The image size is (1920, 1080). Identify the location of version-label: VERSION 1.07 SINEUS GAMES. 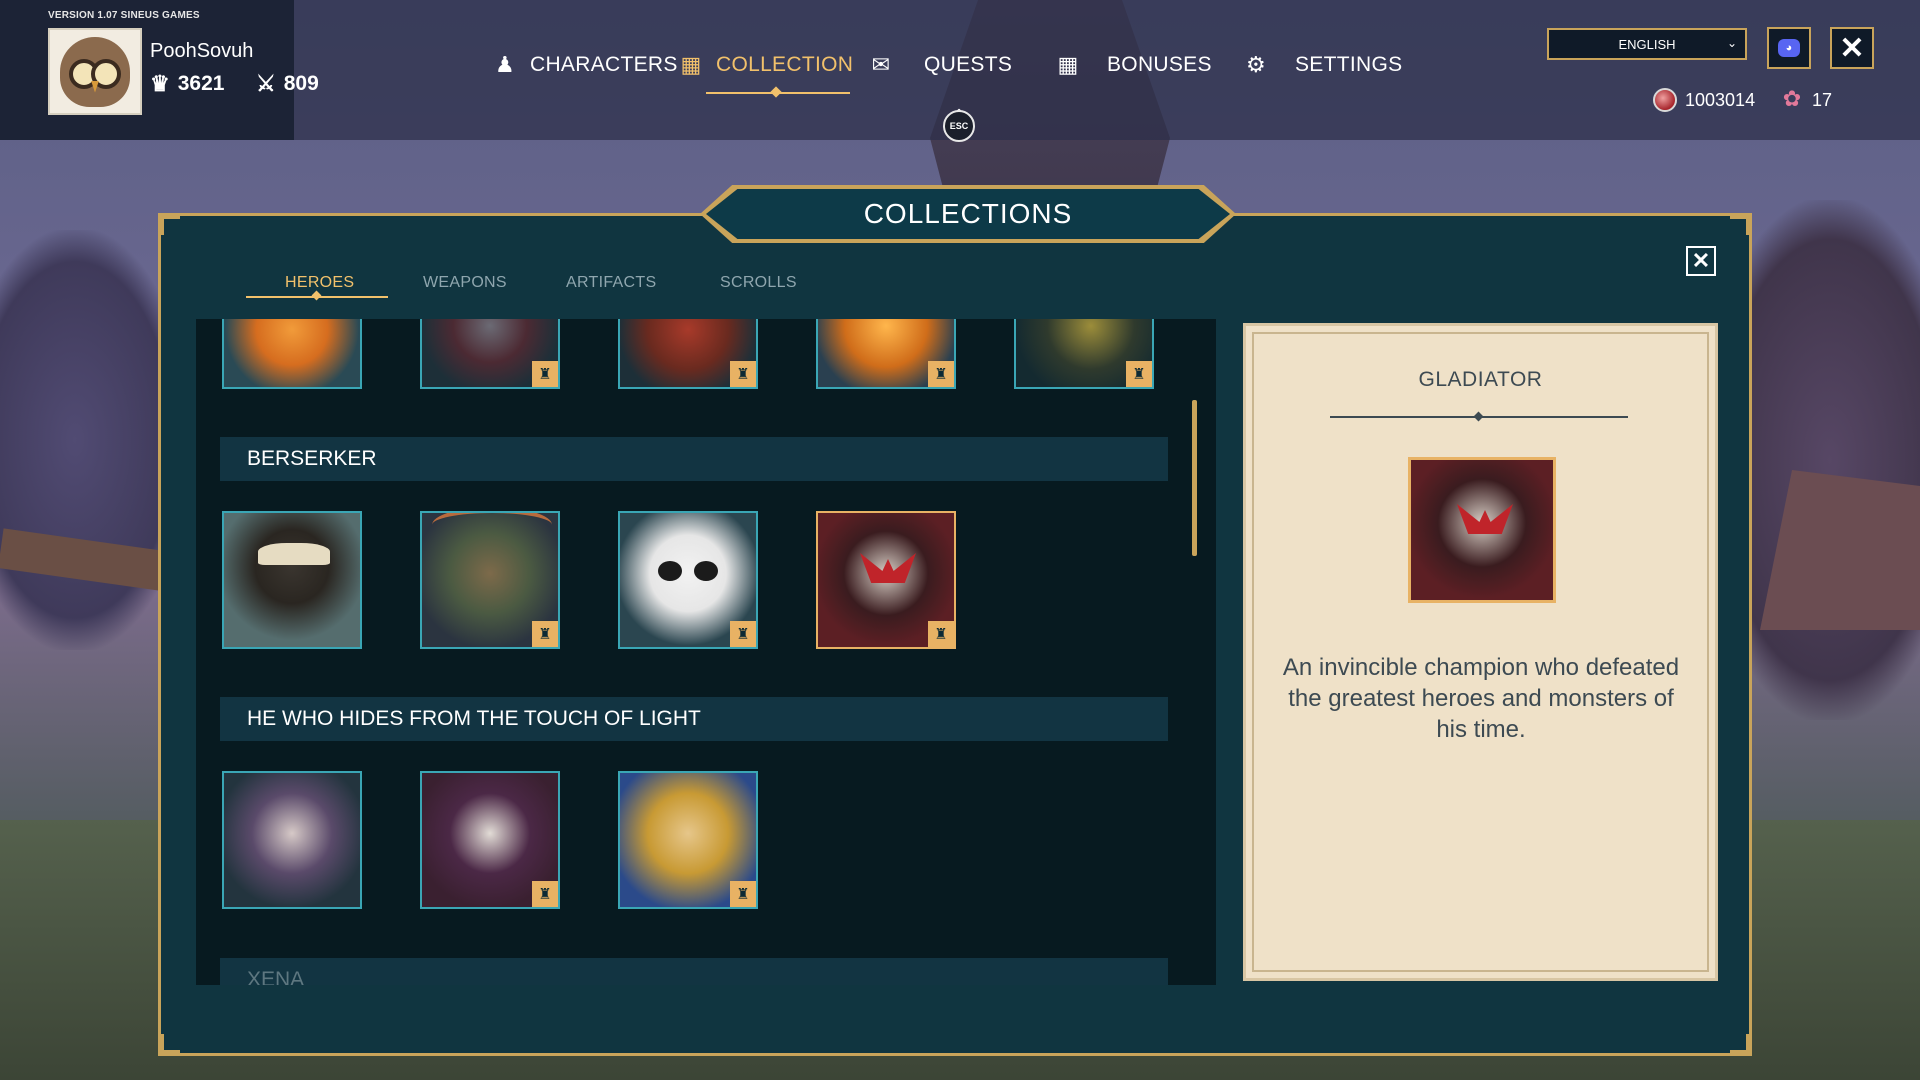
(124, 15).